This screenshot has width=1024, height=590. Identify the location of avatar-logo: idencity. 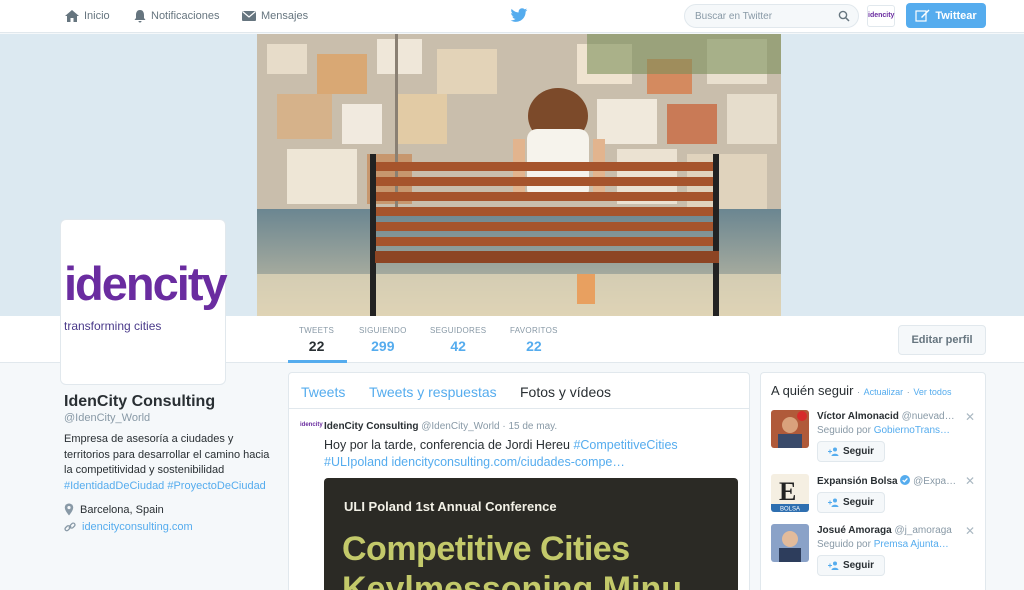
(146, 284).